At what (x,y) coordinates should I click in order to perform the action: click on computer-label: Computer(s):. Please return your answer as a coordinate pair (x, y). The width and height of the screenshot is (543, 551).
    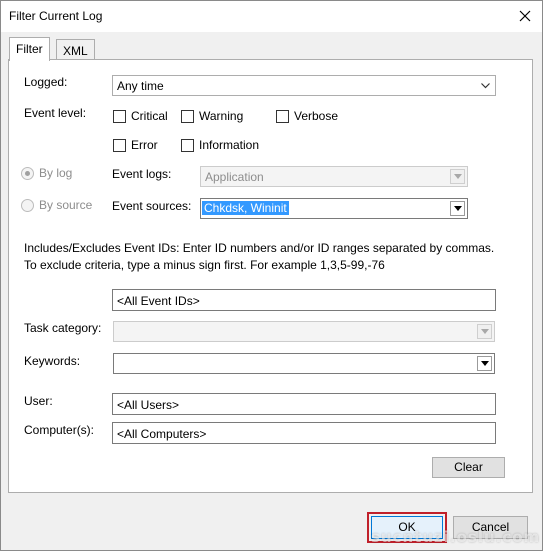
    Looking at the image, I should click on (59, 430).